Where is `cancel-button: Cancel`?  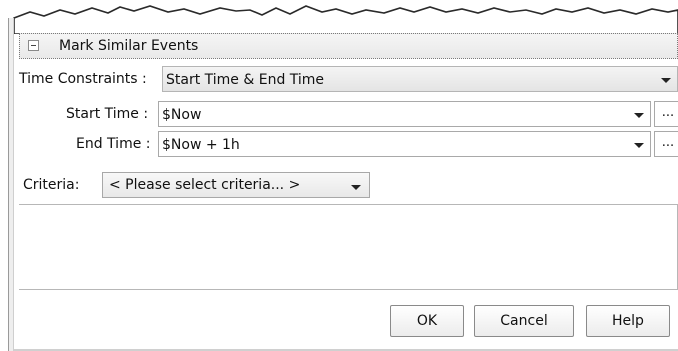 cancel-button: Cancel is located at coordinates (524, 321).